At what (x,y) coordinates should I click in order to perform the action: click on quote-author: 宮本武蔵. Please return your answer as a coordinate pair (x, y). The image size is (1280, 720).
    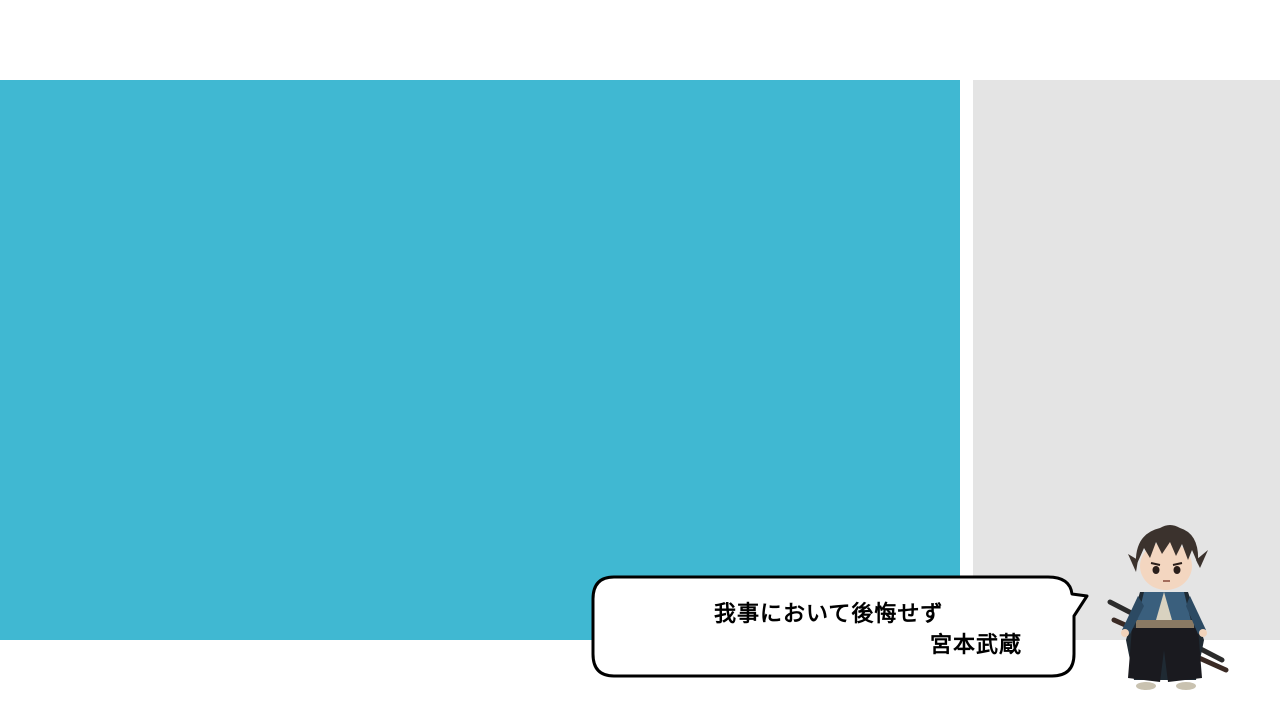
    Looking at the image, I should click on (976, 645).